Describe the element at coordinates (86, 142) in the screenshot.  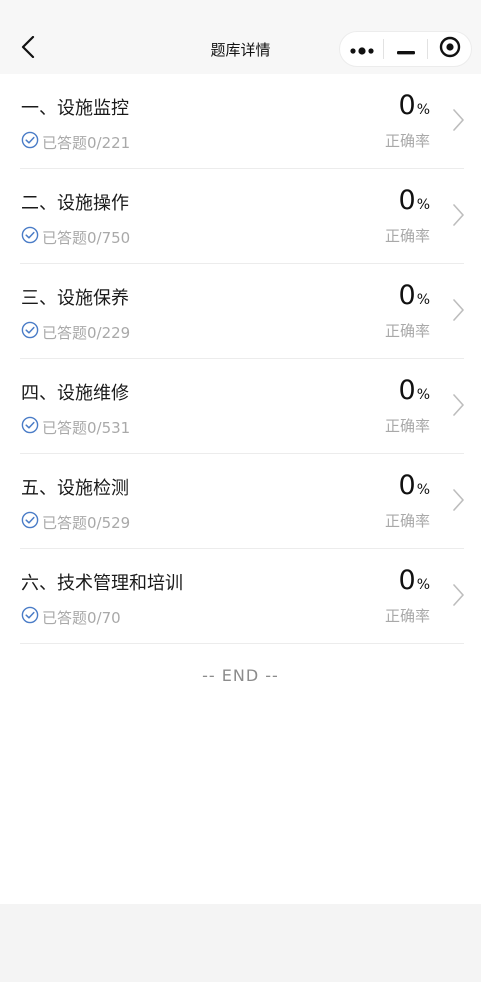
I see `answered-text: 已答题0/221` at that location.